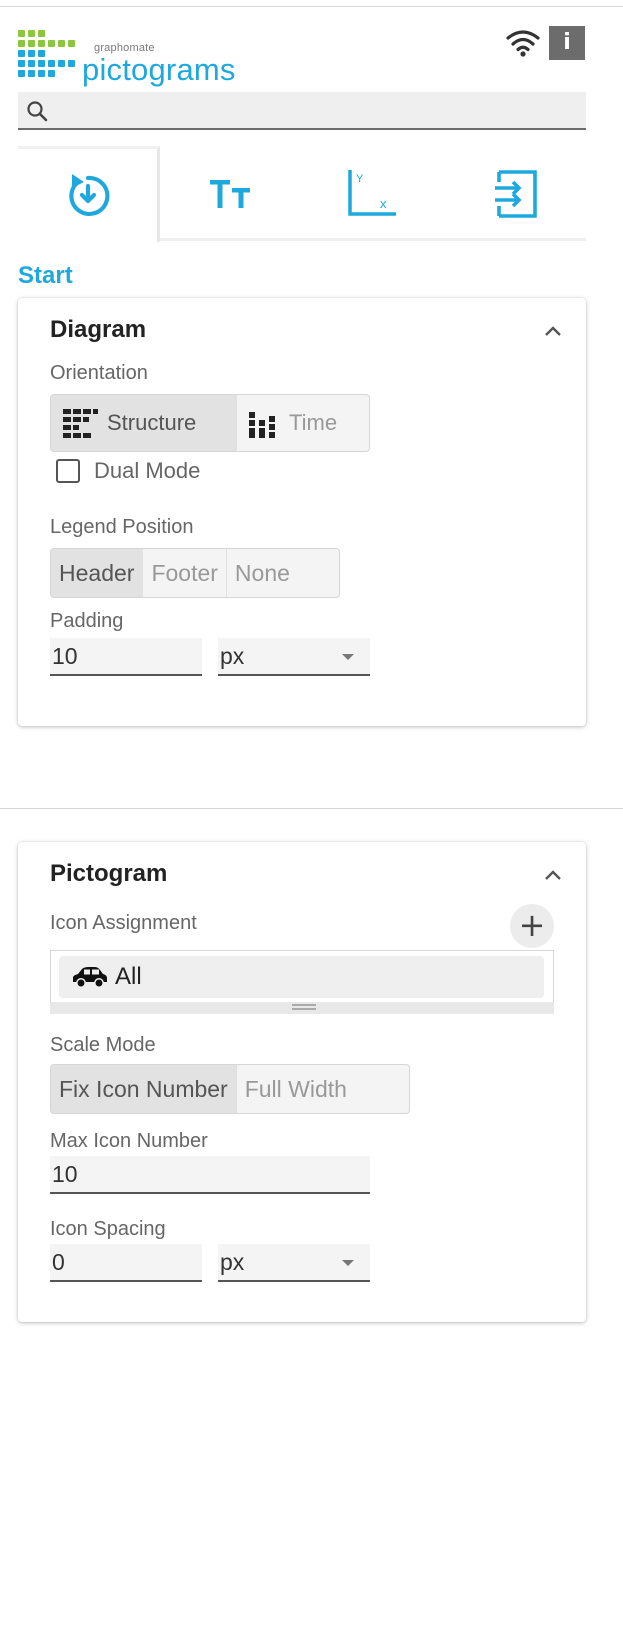  What do you see at coordinates (126, 1263) in the screenshot?
I see `icon-spacing-input: 0` at bounding box center [126, 1263].